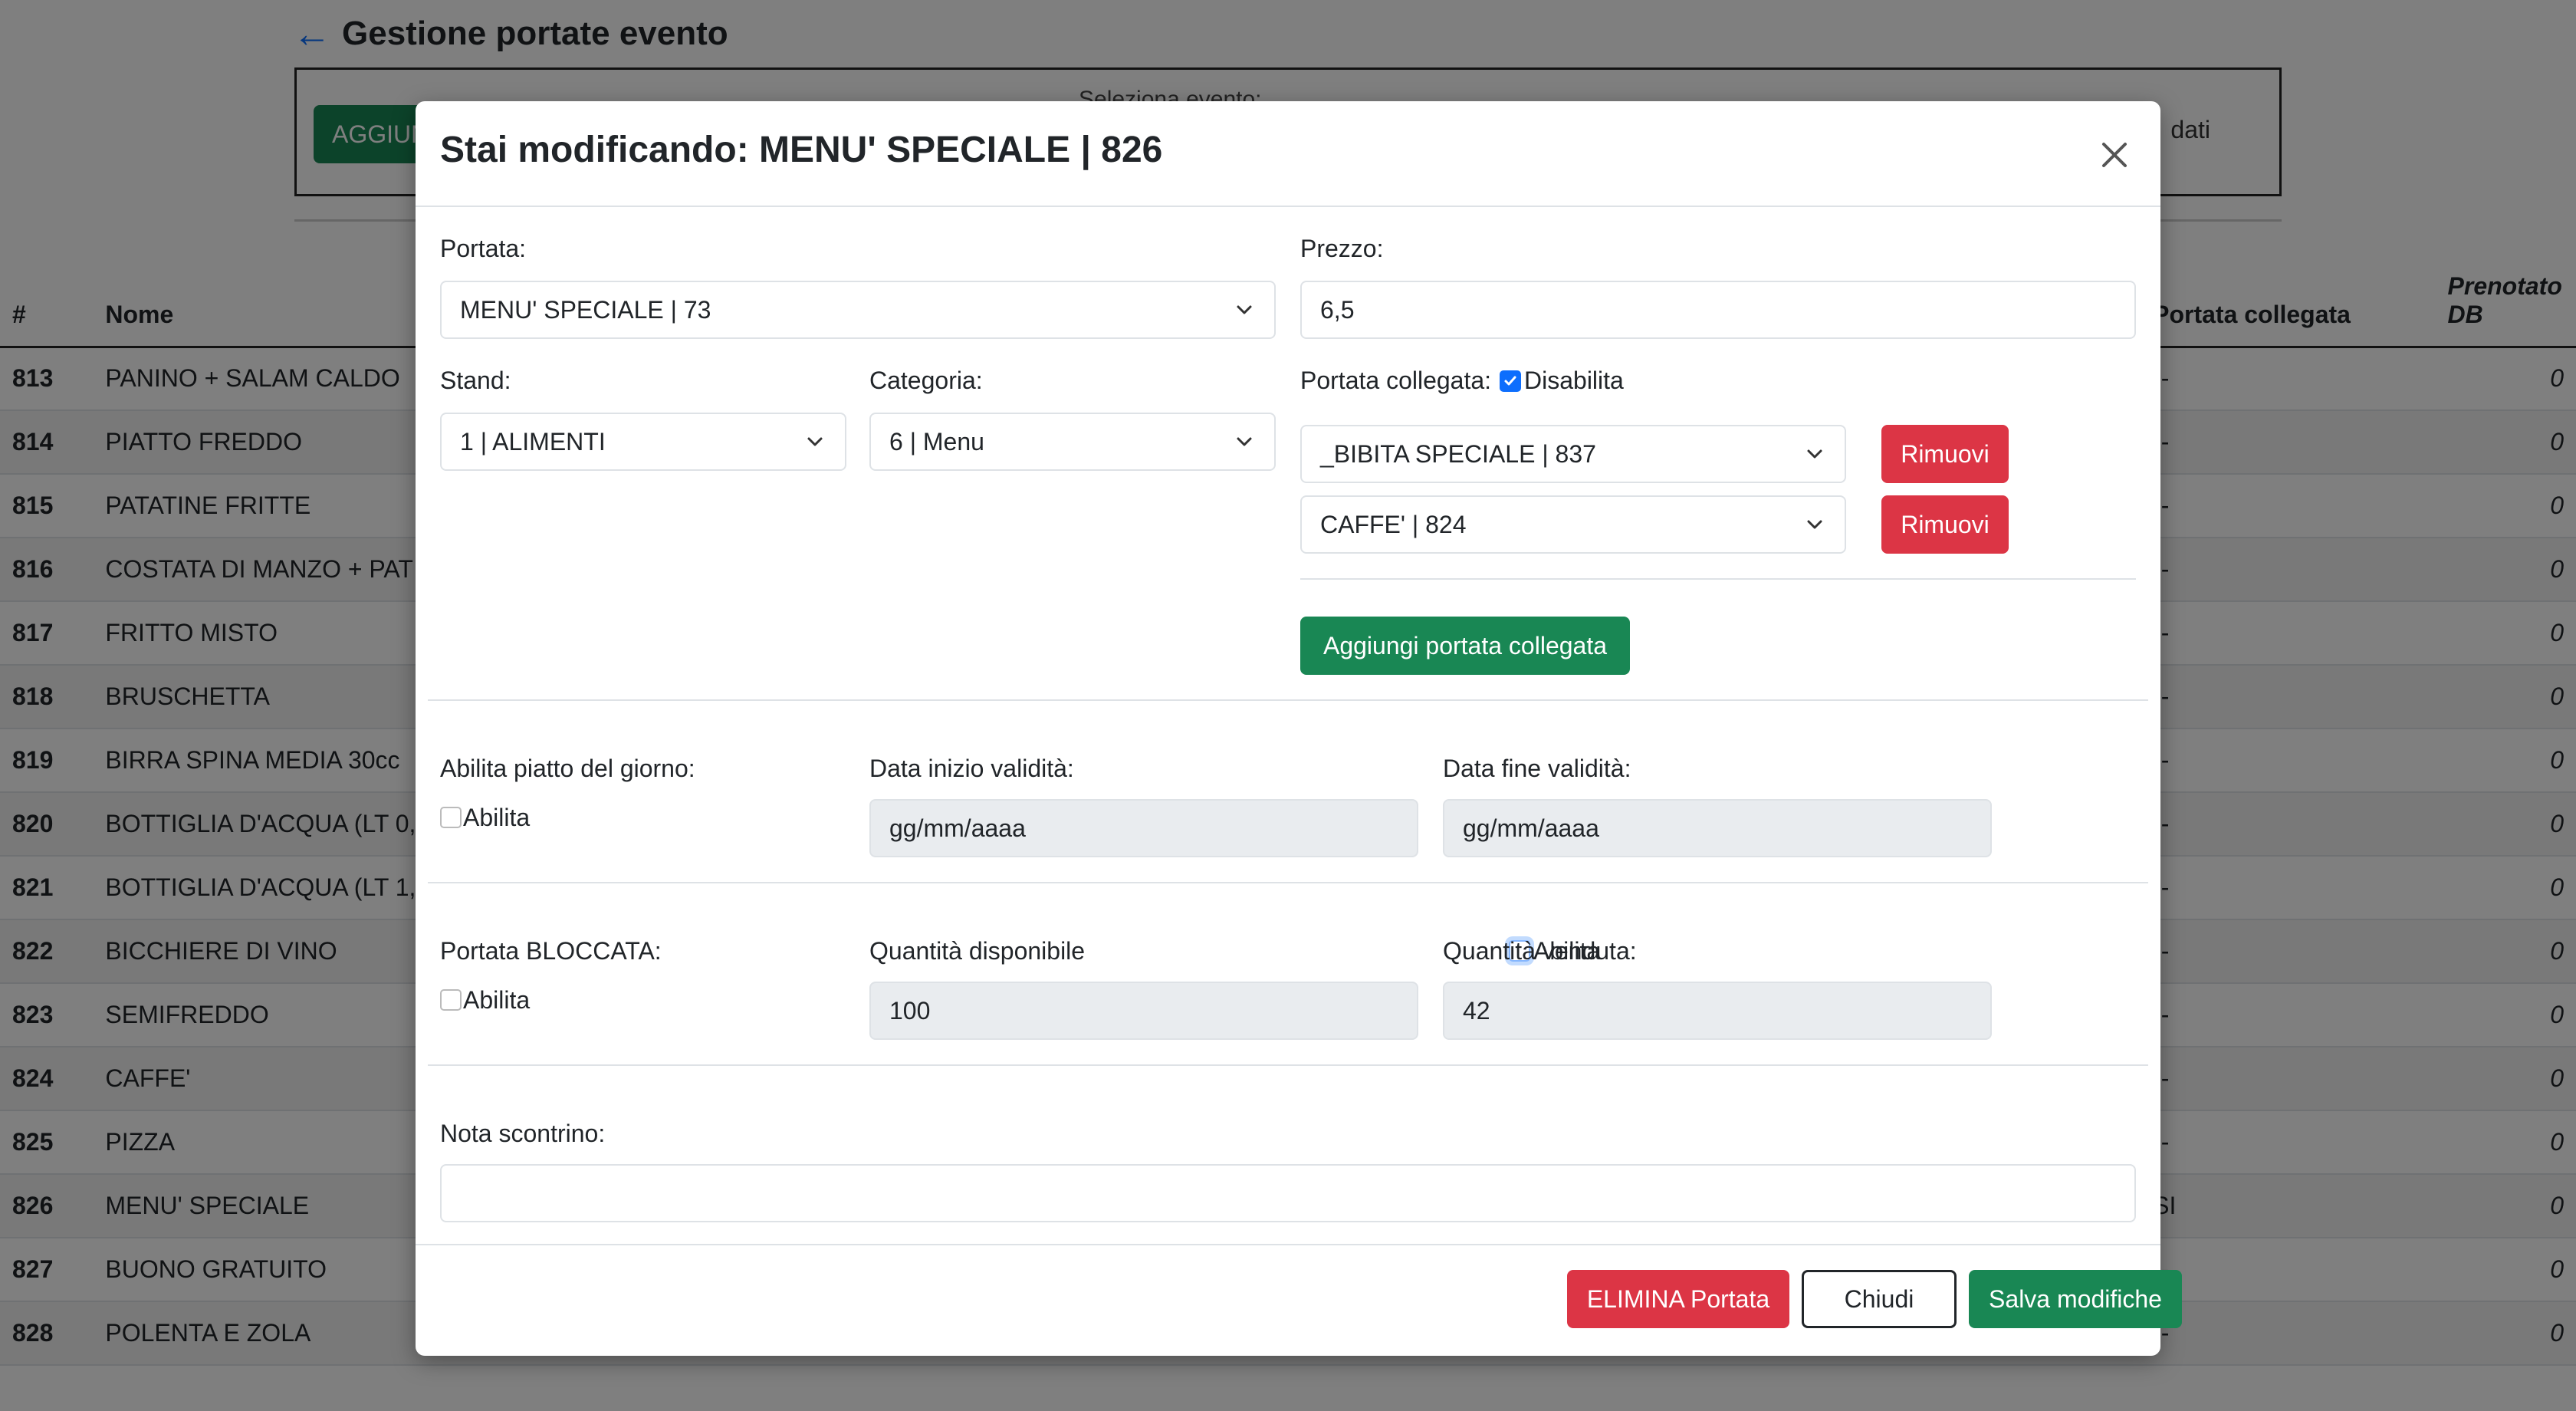 Image resolution: width=2576 pixels, height=1411 pixels. What do you see at coordinates (1143, 1011) in the screenshot?
I see `qta-disponibile-input: 100` at bounding box center [1143, 1011].